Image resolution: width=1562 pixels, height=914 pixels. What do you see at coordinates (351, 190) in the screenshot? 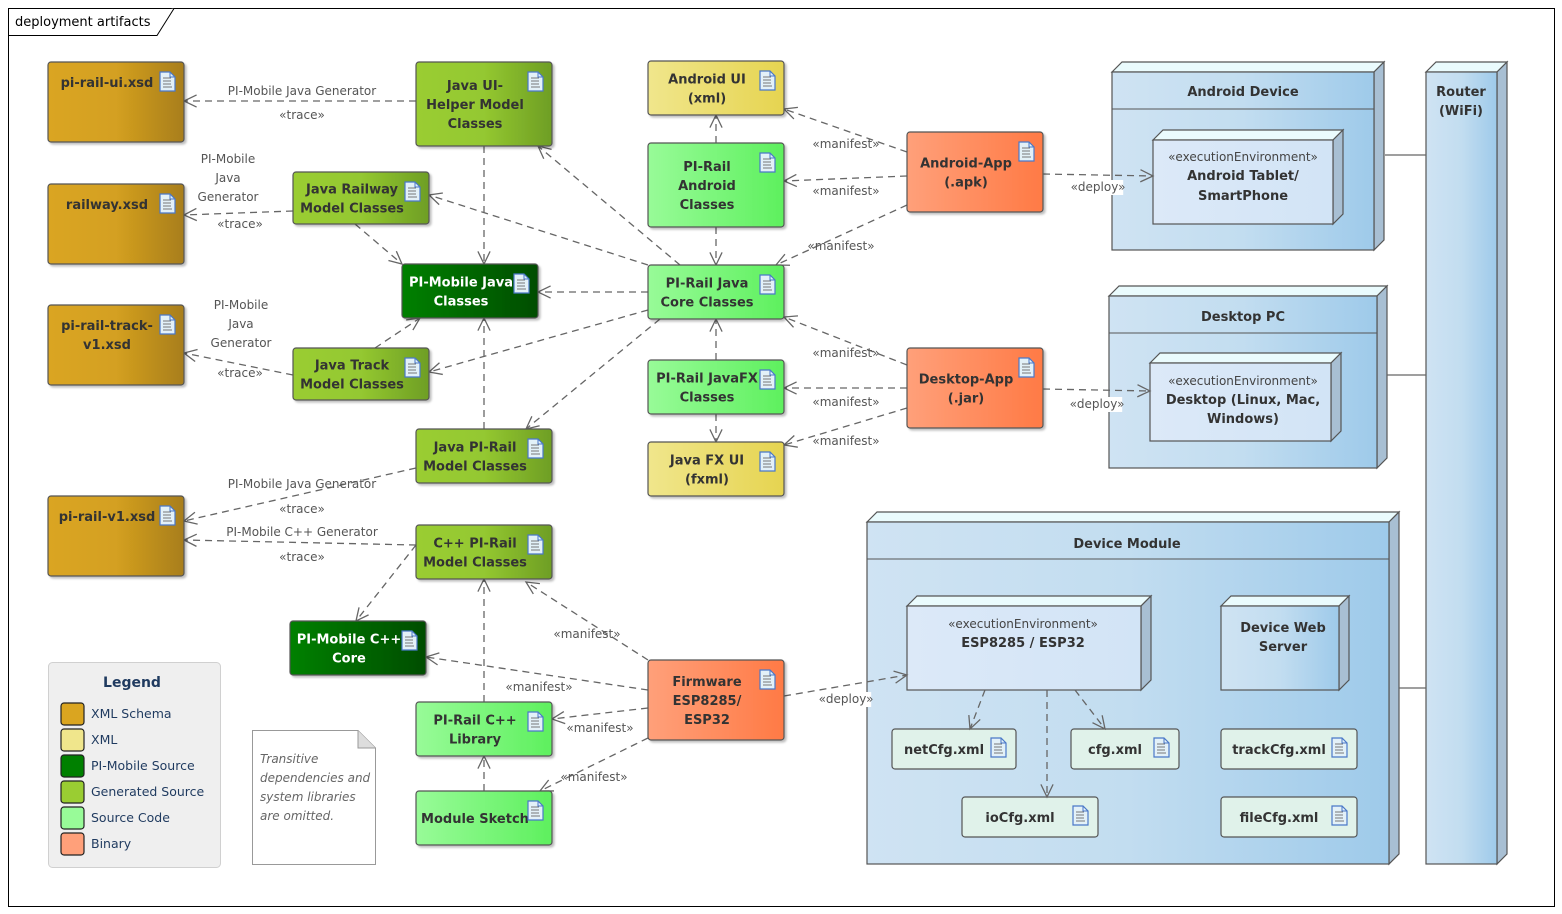
I see `artifact-name: Java Railway` at bounding box center [351, 190].